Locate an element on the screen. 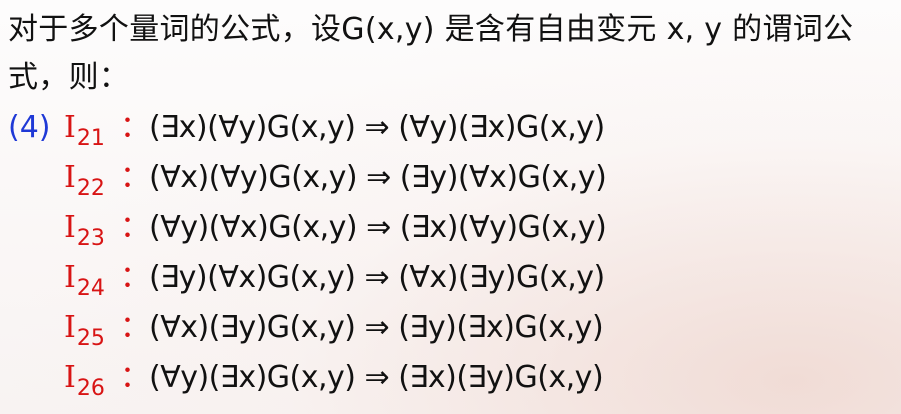 The width and height of the screenshot is (901, 414). formula-row-i23: I23 ： (∀y)(∀x)G(x,y) ⇒ (∃x)(∀y)G(x,y) is located at coordinates (448, 229).